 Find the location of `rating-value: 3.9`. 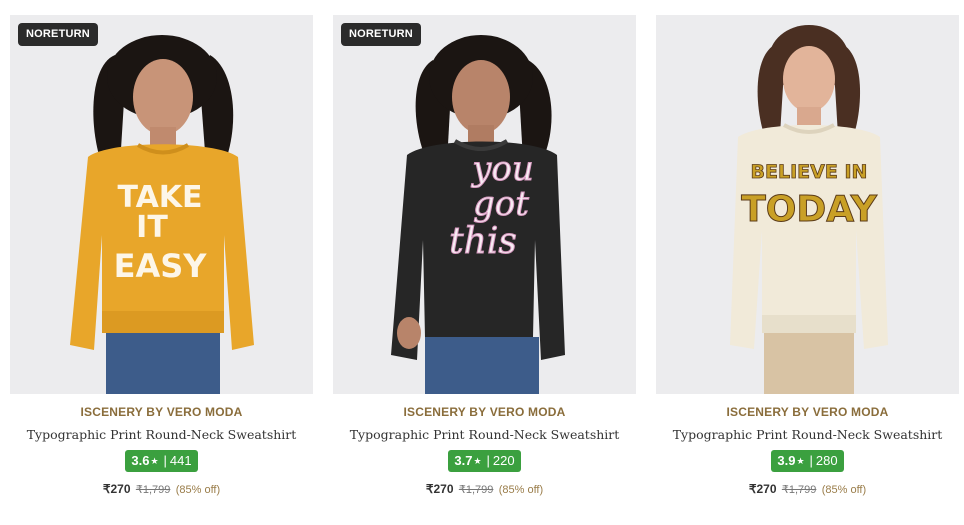

rating-value: 3.9 is located at coordinates (786, 460).